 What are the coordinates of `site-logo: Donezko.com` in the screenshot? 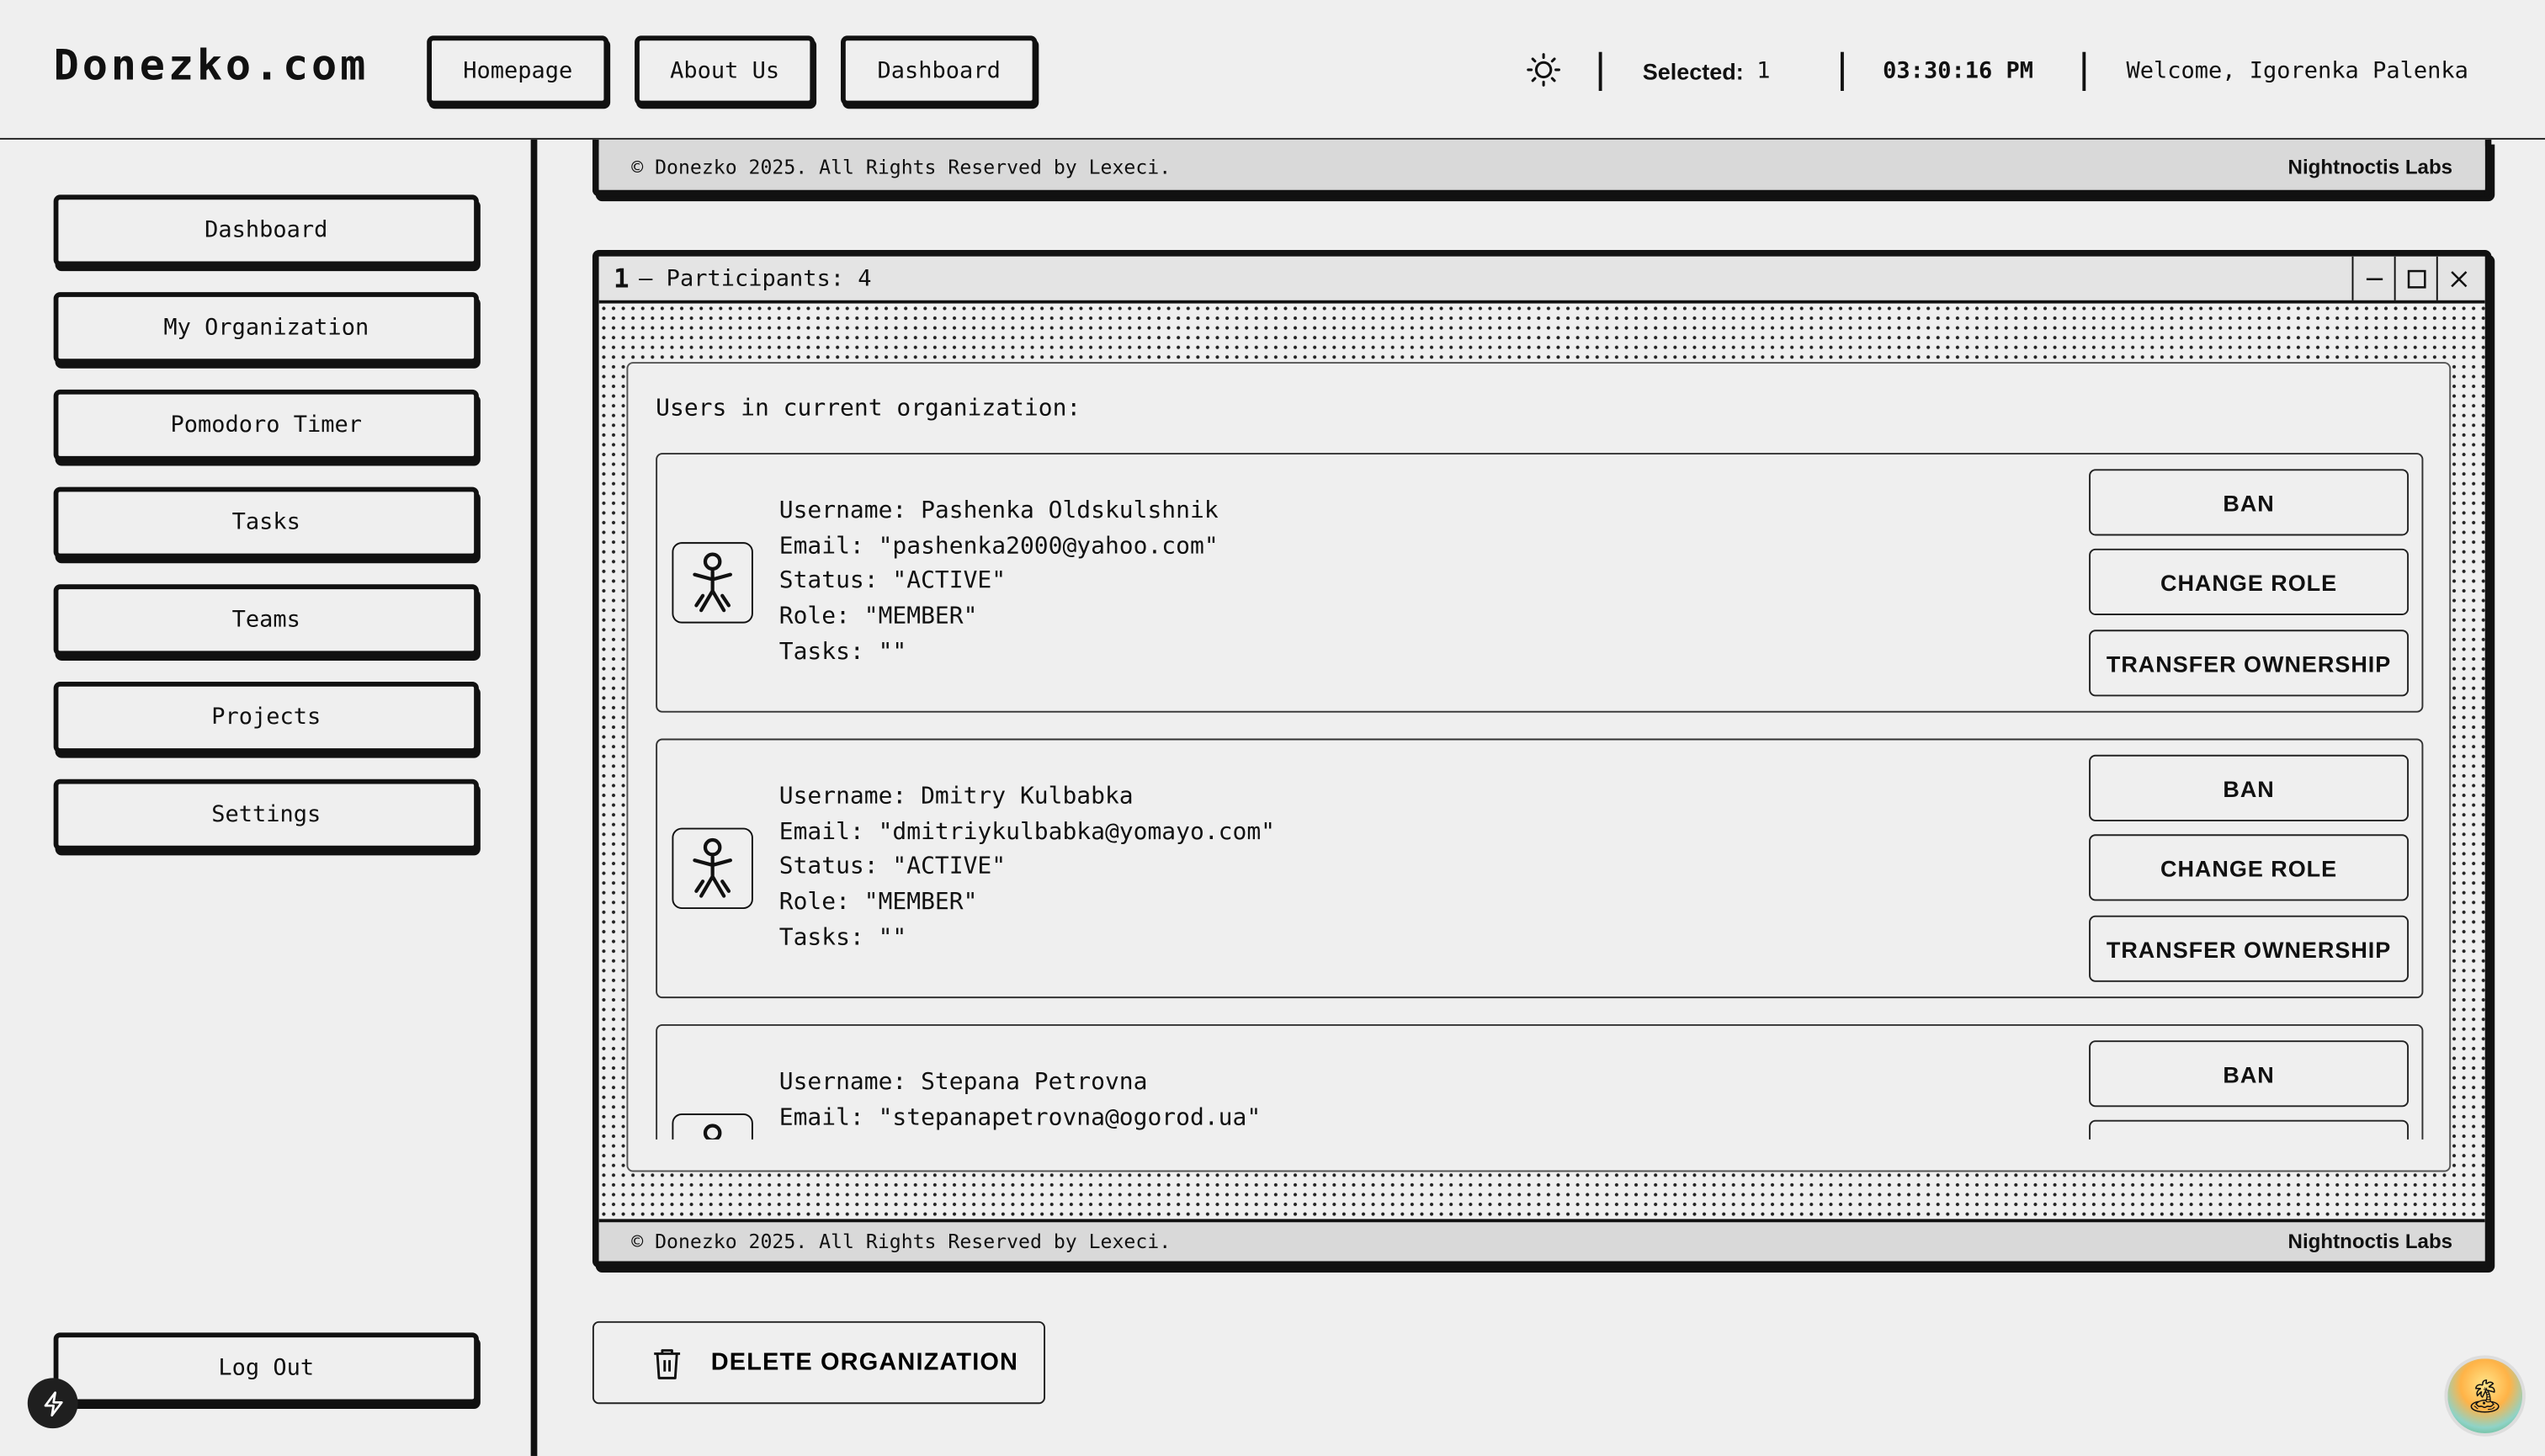 It's located at (212, 66).